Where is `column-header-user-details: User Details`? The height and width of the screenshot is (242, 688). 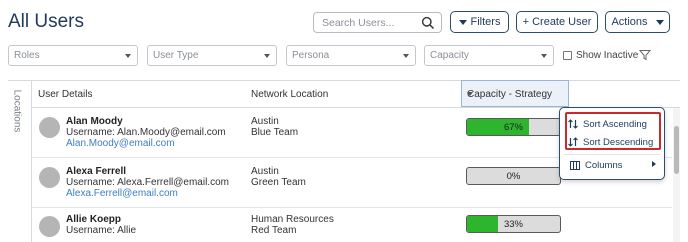 column-header-user-details: User Details is located at coordinates (65, 94).